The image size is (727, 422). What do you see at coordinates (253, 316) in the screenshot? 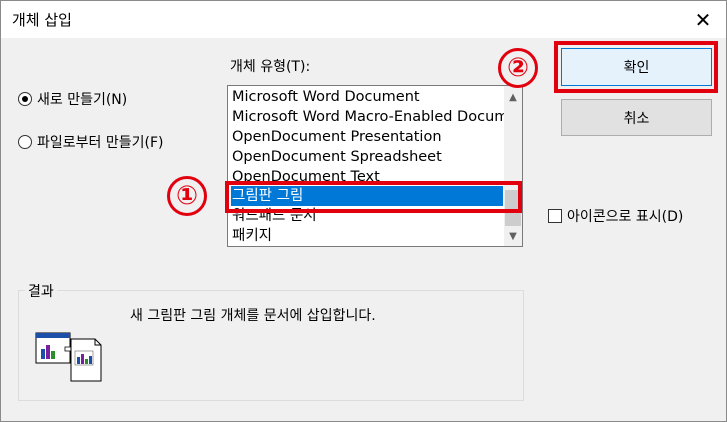
I see `result-description: 새 그림판 그림 개체를 문서에 삽입합니다.` at bounding box center [253, 316].